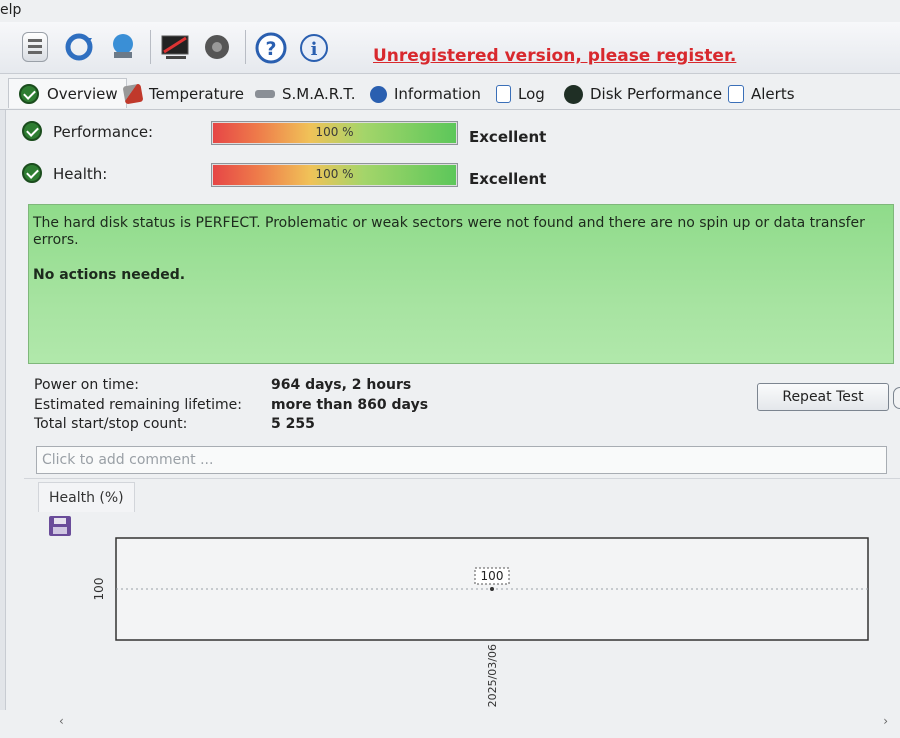 The image size is (900, 738). I want to click on tab-information: Information, so click(425, 94).